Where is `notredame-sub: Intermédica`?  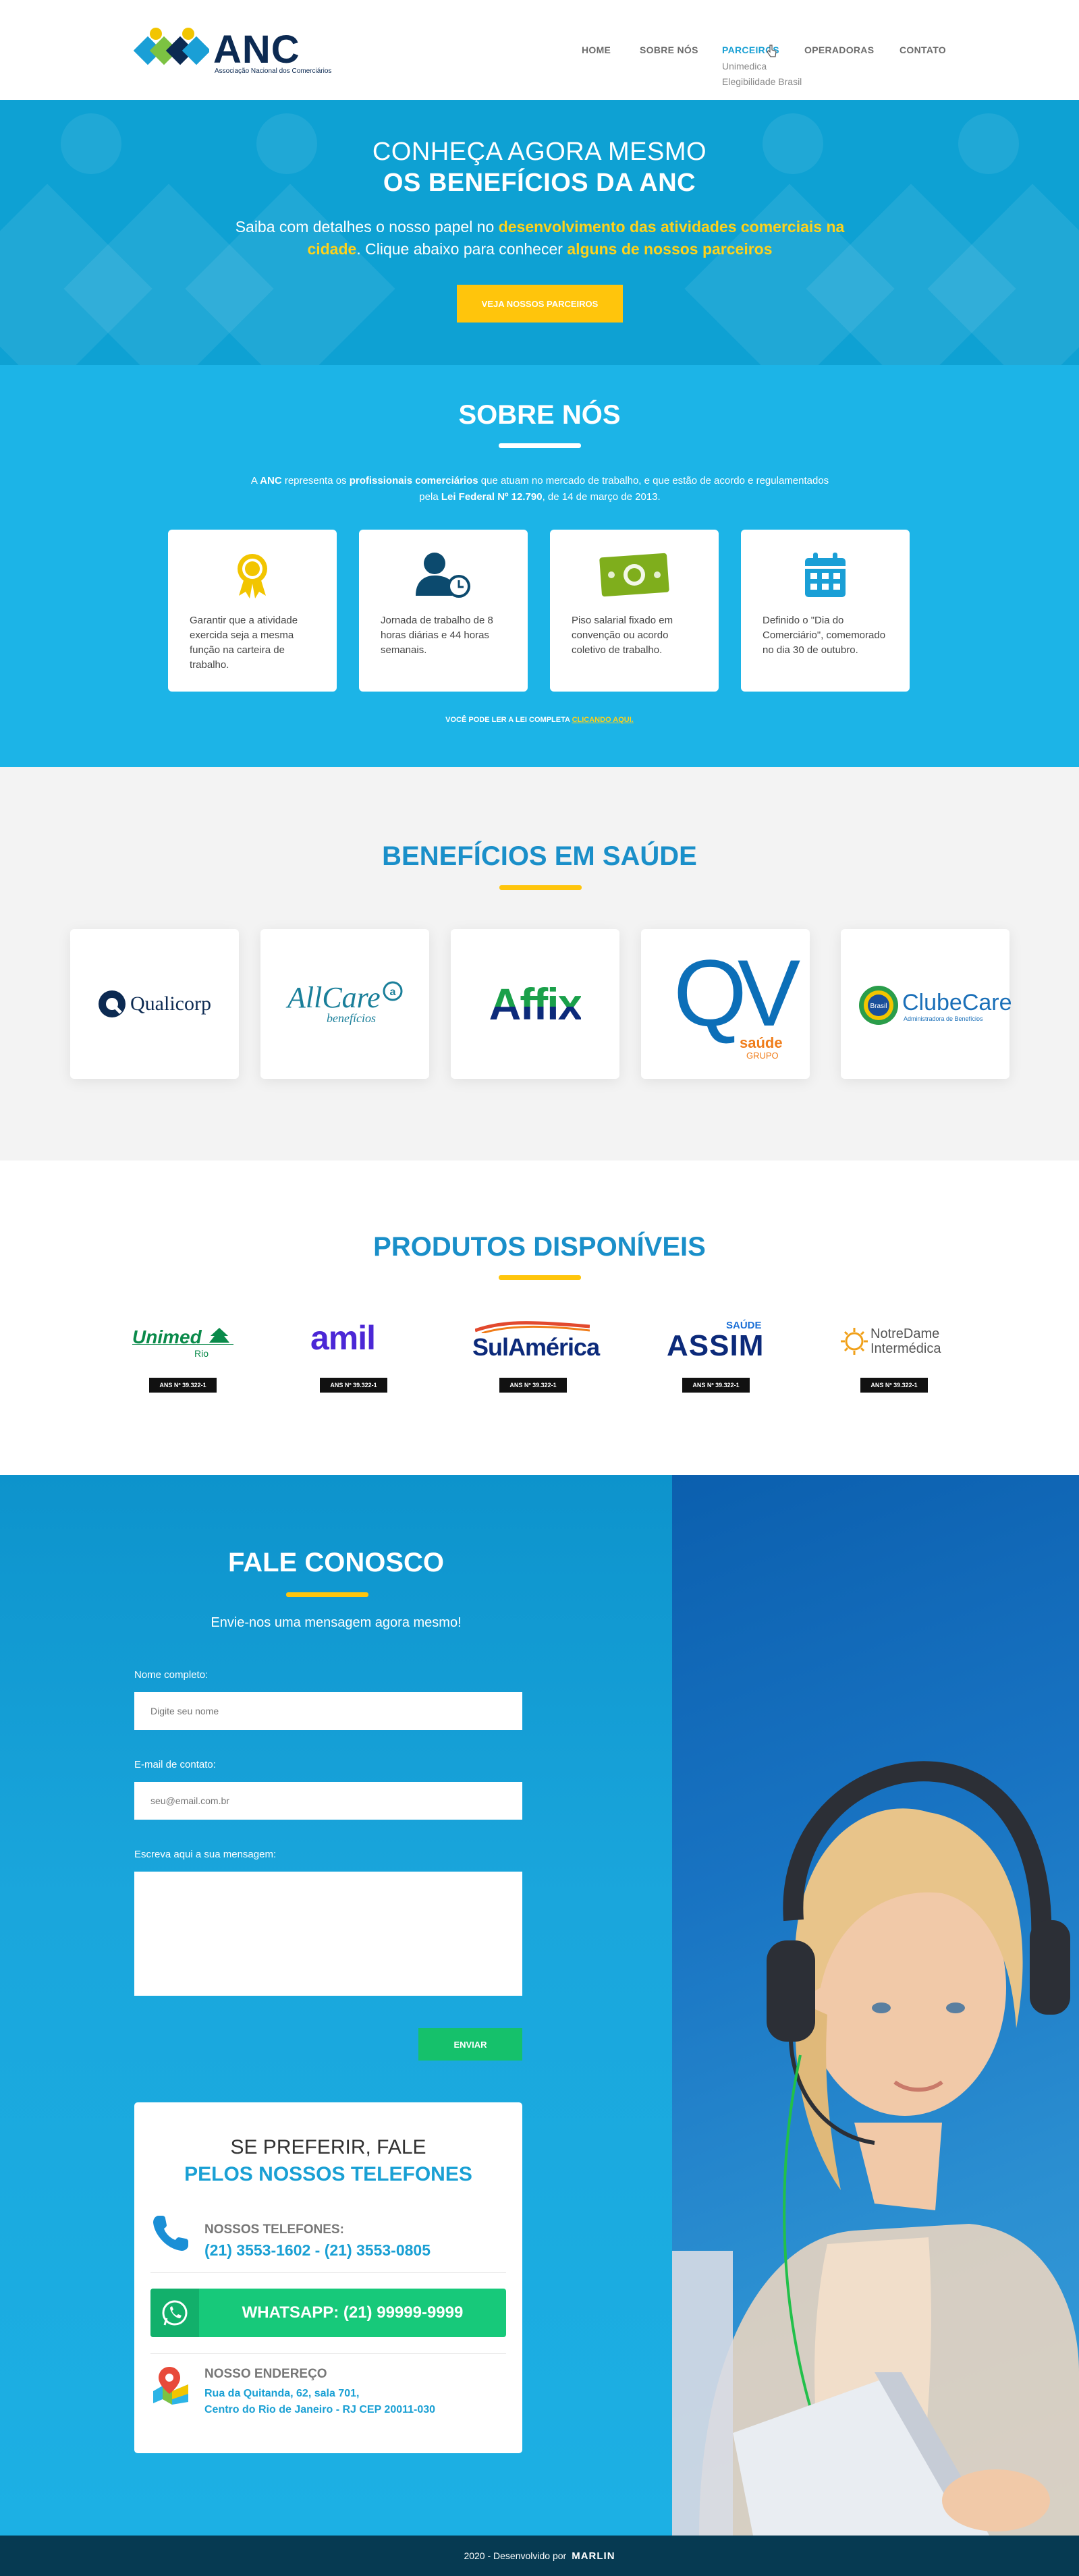
notredame-sub: Intermédica is located at coordinates (905, 1348).